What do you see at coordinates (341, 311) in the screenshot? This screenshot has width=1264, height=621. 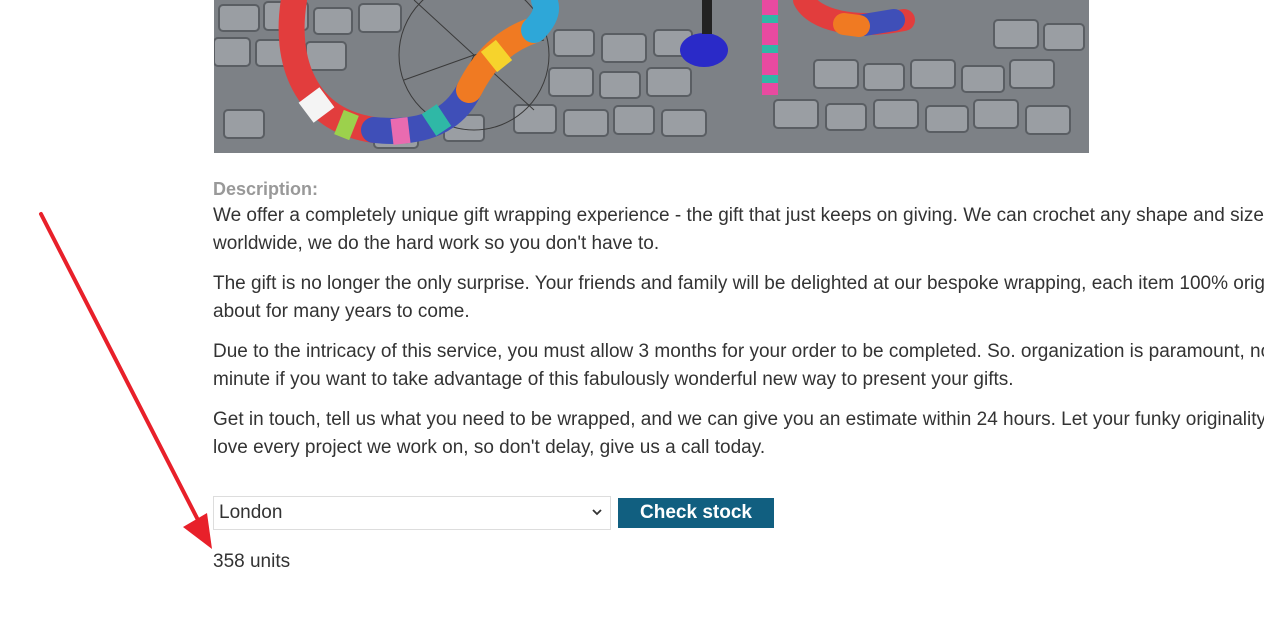 I see `description-line: about for many years to come.` at bounding box center [341, 311].